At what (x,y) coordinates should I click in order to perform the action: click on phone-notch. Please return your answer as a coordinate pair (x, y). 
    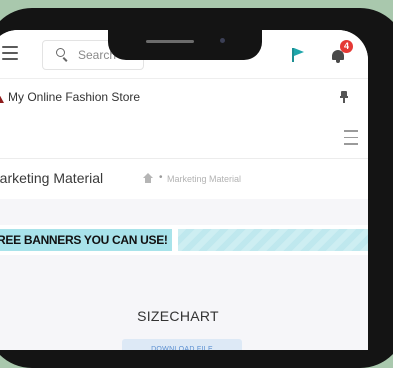
    Looking at the image, I should click on (185, 39).